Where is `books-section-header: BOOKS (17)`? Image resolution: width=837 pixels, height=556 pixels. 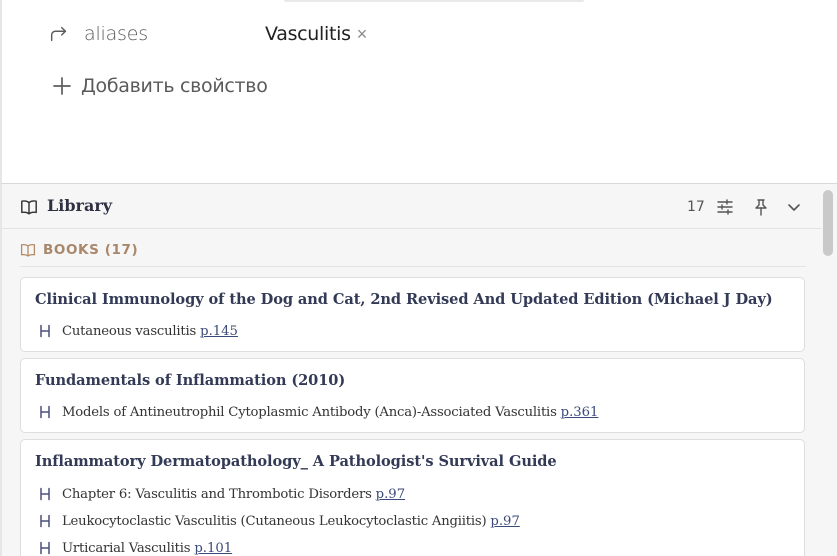 books-section-header: BOOKS (17) is located at coordinates (79, 250).